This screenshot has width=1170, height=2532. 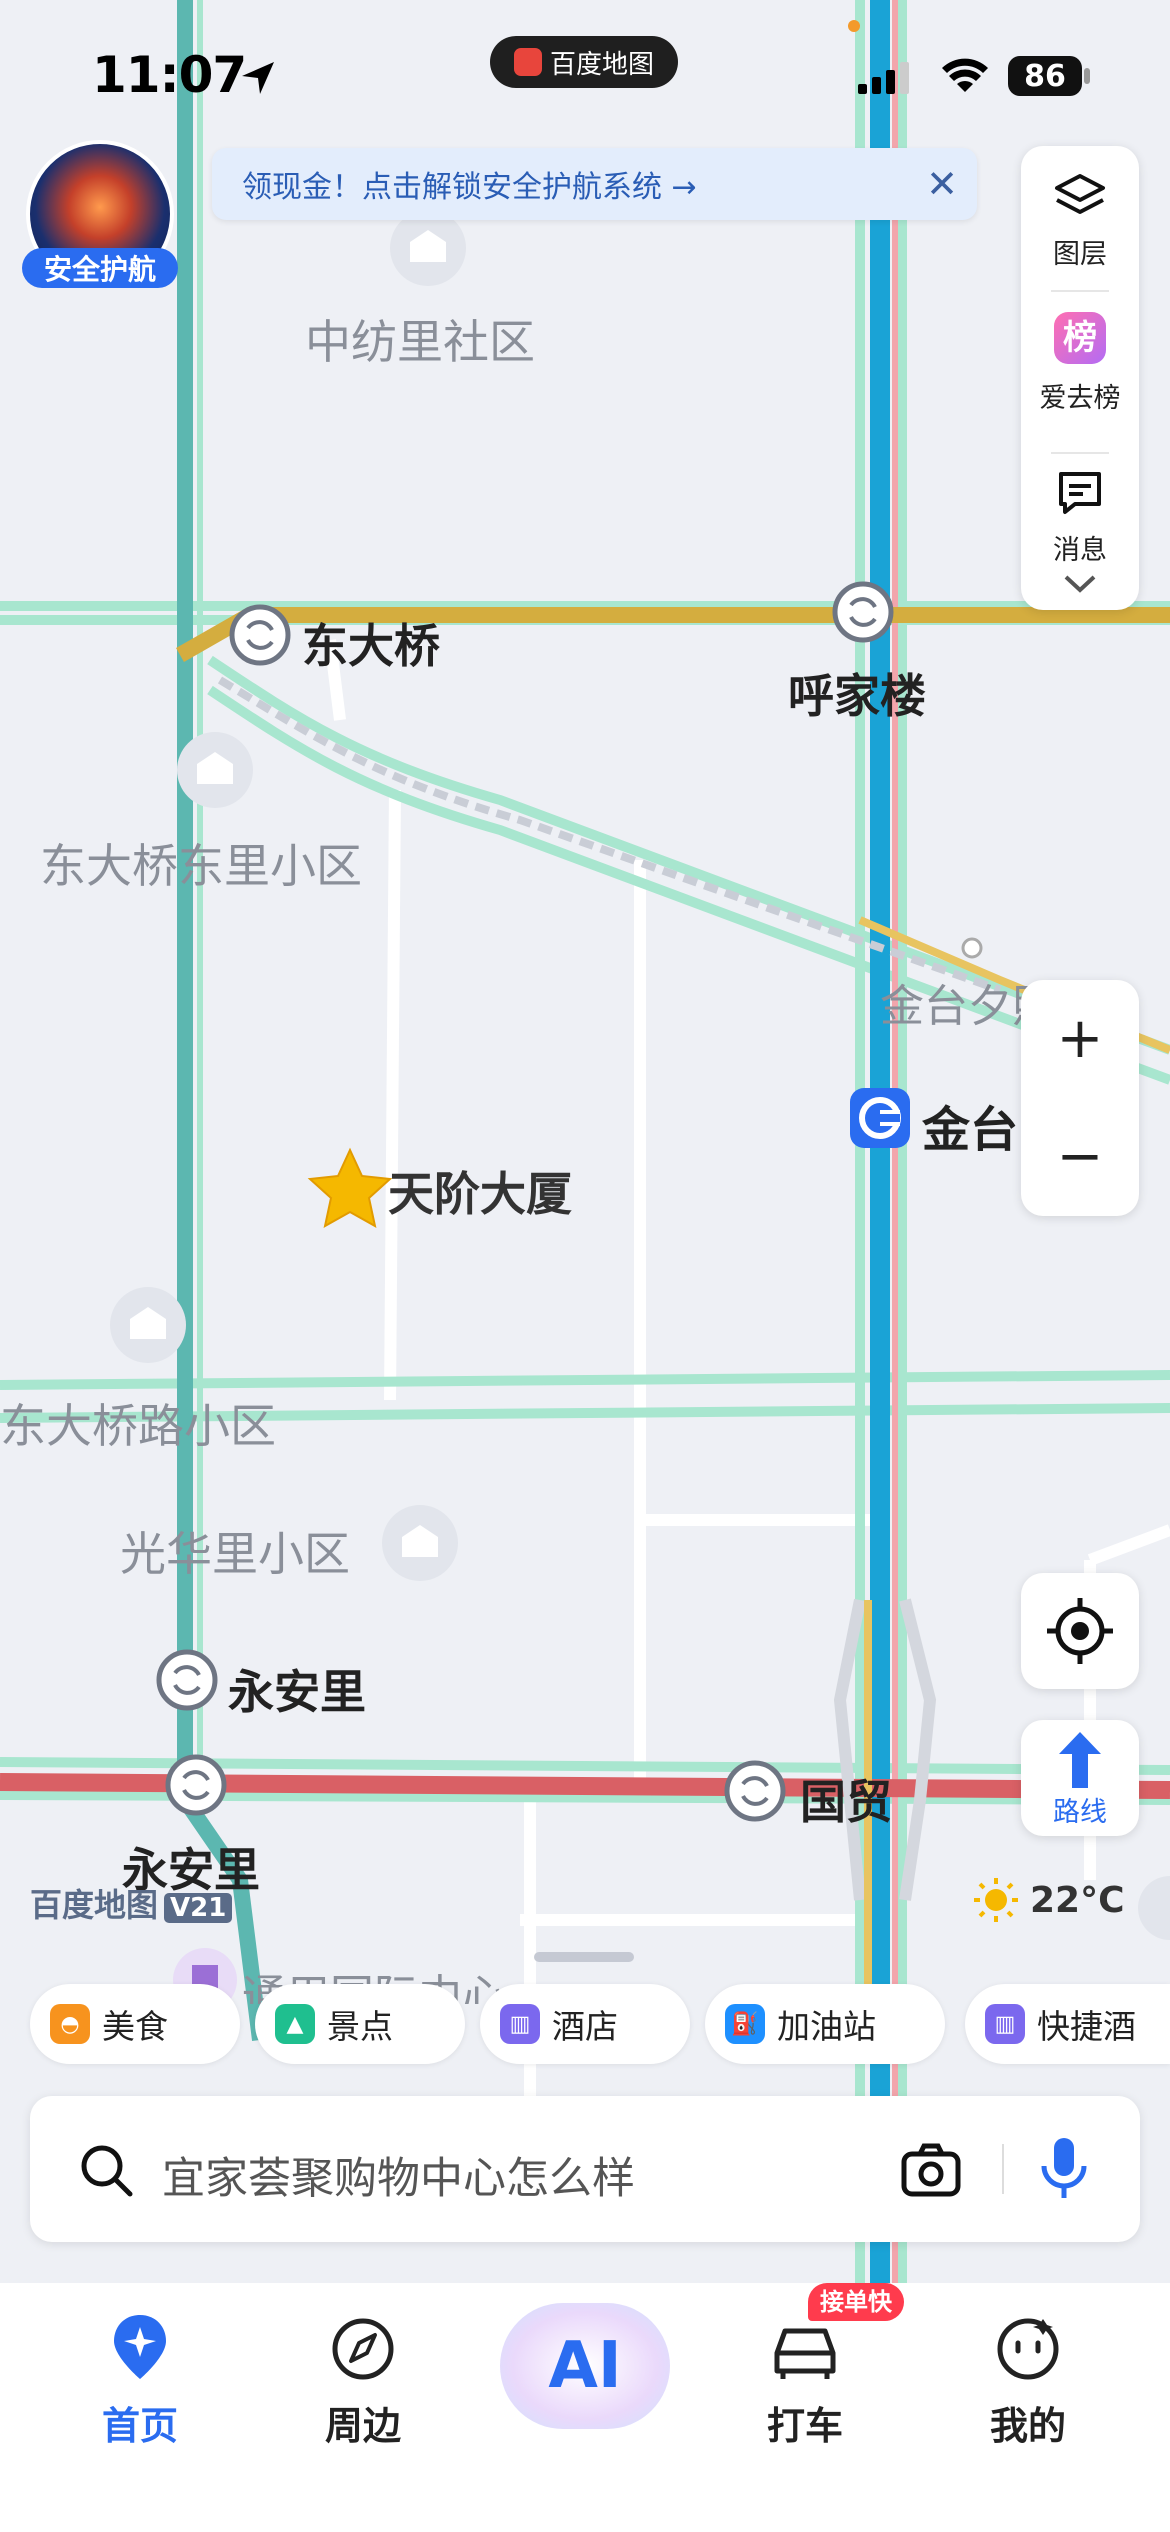 I want to click on promo-banner: 领现金！点击解锁安全护航系统 → ✕, so click(x=594, y=184).